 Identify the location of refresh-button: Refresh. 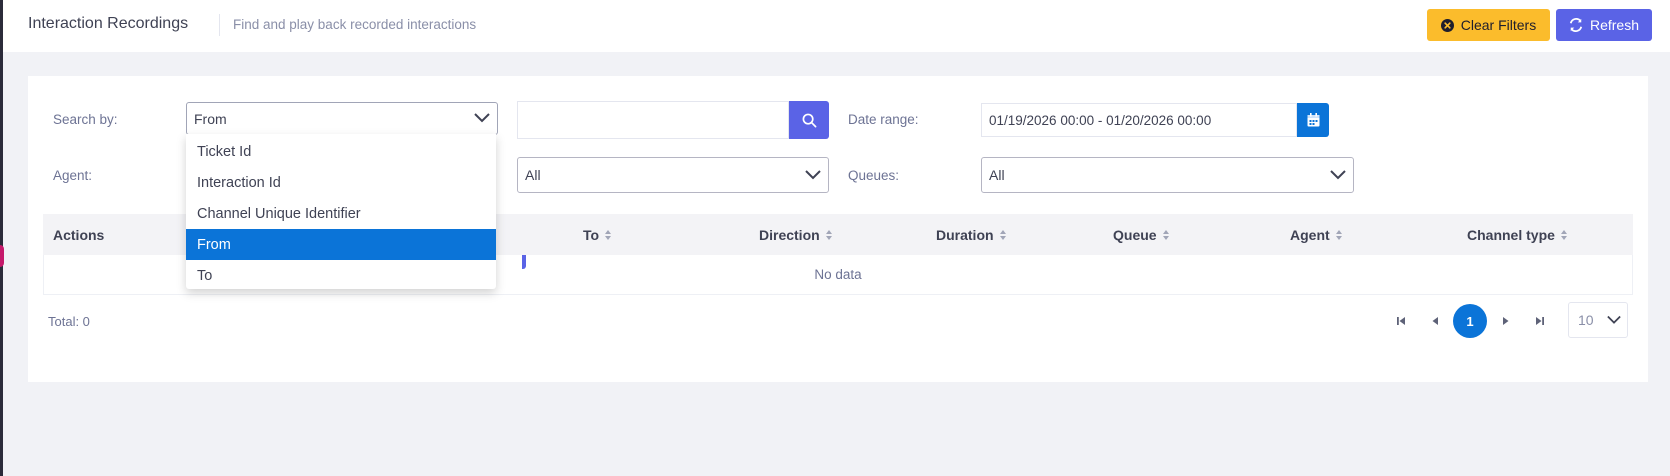
(1604, 25).